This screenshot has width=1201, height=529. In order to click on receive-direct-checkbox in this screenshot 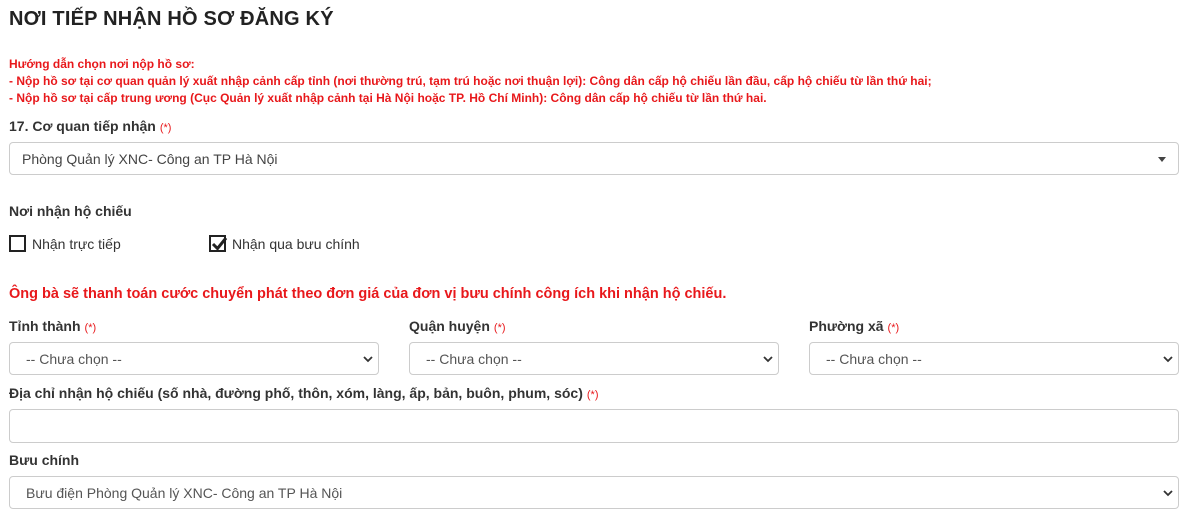, I will do `click(17, 243)`.